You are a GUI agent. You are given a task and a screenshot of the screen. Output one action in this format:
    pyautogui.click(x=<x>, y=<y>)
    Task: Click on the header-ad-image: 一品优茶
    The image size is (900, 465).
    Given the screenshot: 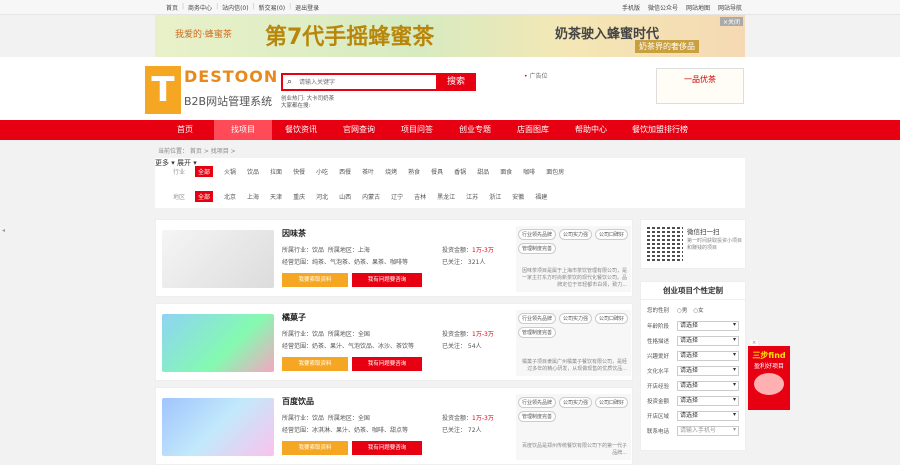 What is the action you would take?
    pyautogui.click(x=700, y=86)
    